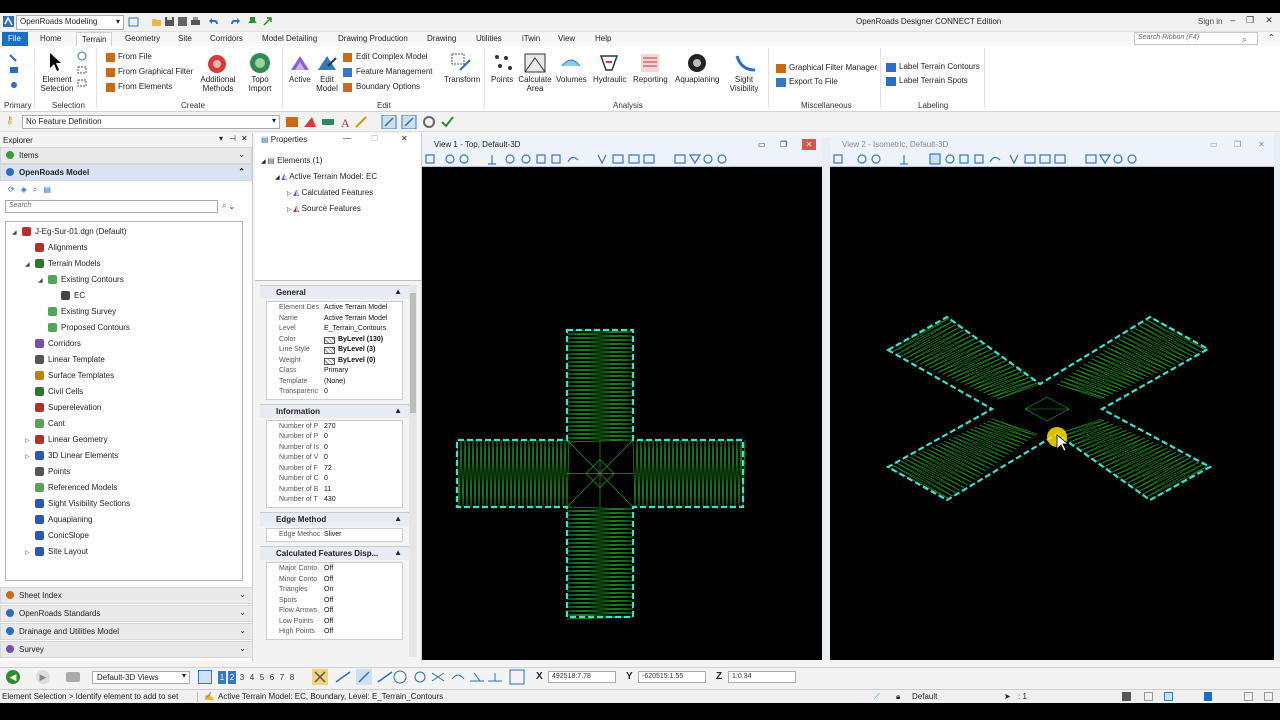 Image resolution: width=1280 pixels, height=720 pixels. What do you see at coordinates (334, 580) in the screenshot?
I see `property-row: Minor Conto Off` at bounding box center [334, 580].